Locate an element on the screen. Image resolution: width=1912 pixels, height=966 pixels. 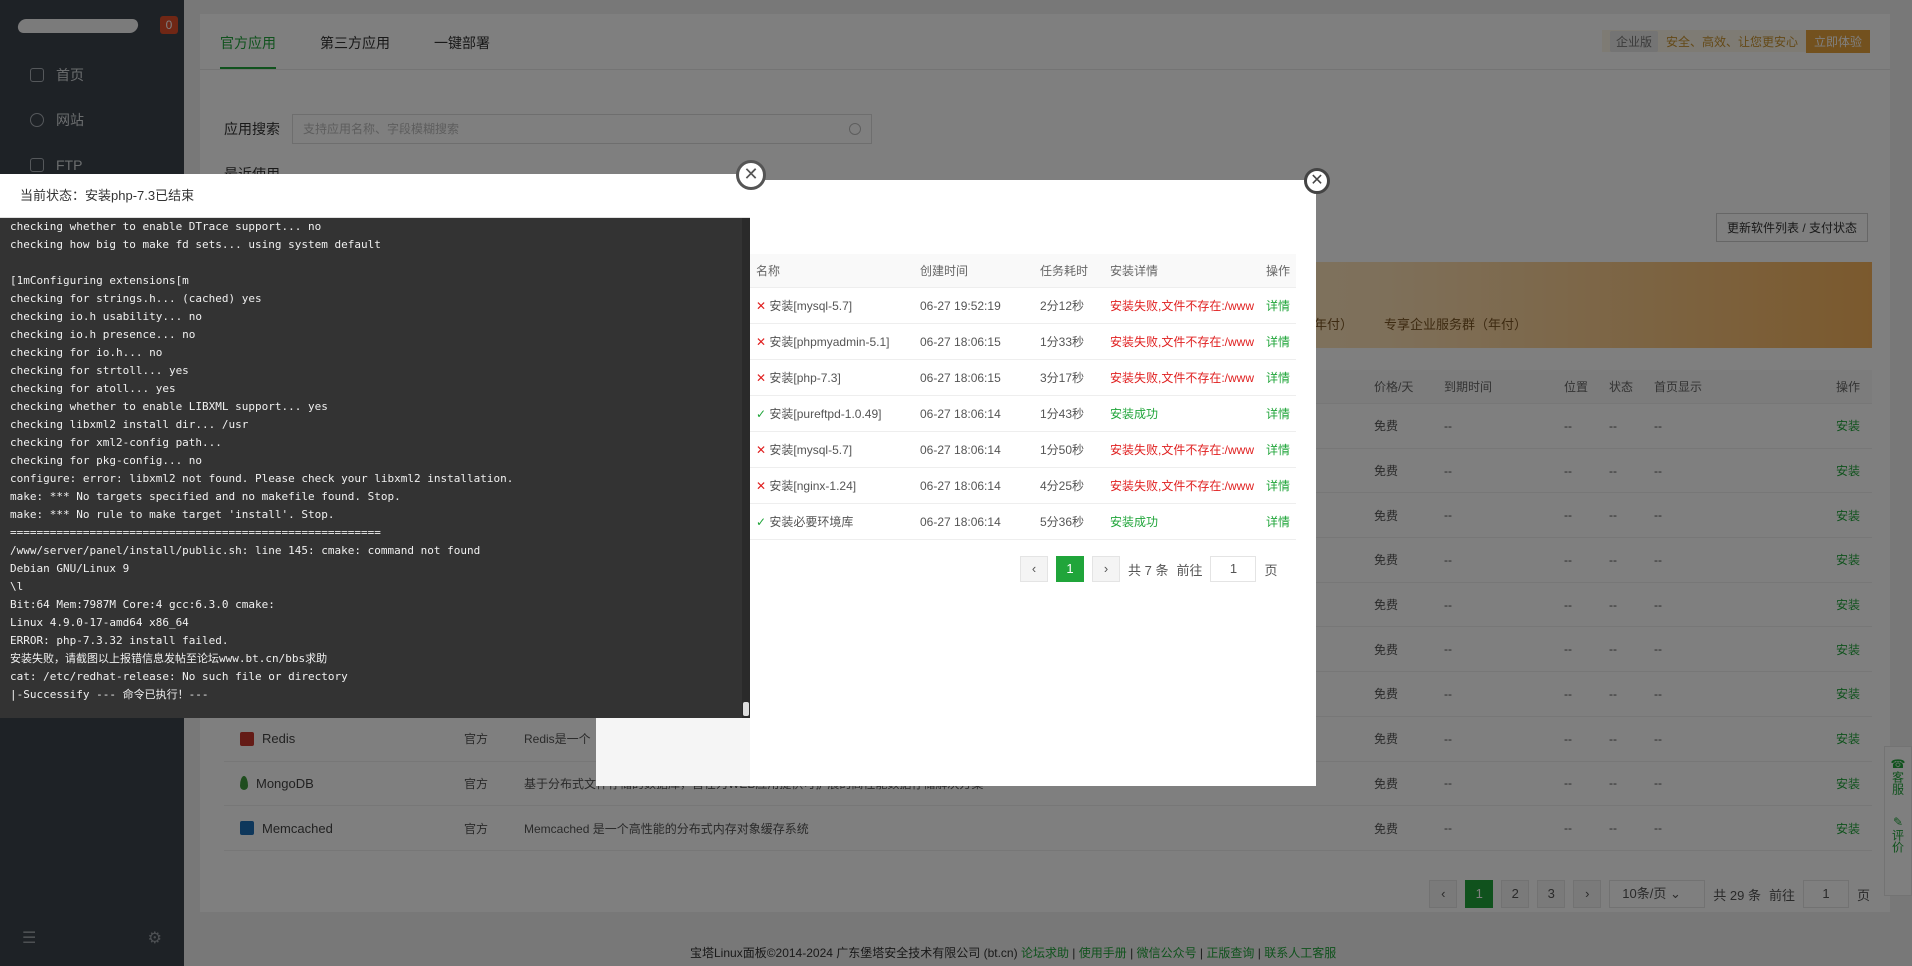
log-line: [1mConfiguring extensions[m is located at coordinates (371, 281).